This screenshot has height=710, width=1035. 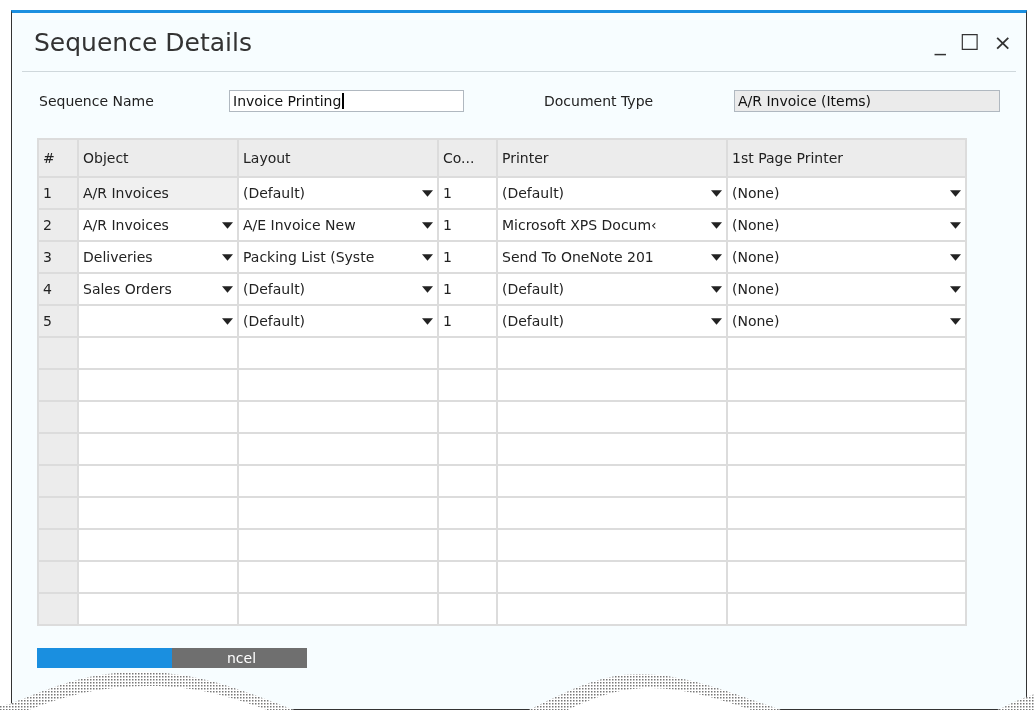 What do you see at coordinates (612, 257) in the screenshot?
I see `dropdown-cell: Send To OneNote 201` at bounding box center [612, 257].